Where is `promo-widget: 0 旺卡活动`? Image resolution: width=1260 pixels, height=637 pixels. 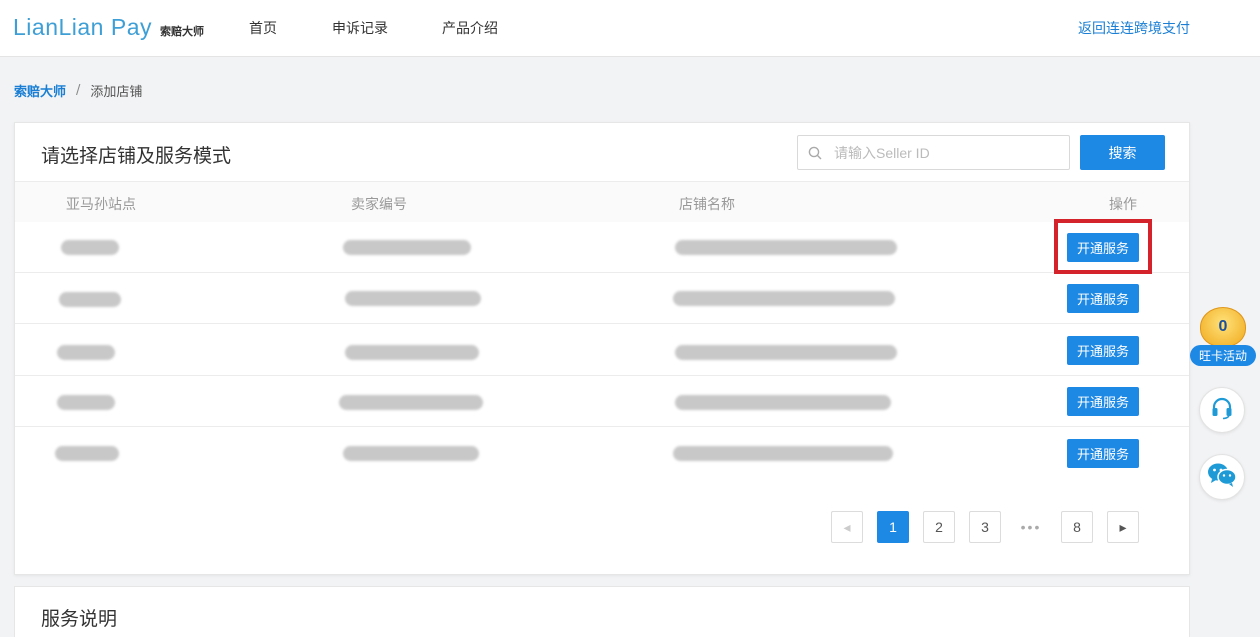
promo-widget: 0 旺卡活动 is located at coordinates (1223, 336).